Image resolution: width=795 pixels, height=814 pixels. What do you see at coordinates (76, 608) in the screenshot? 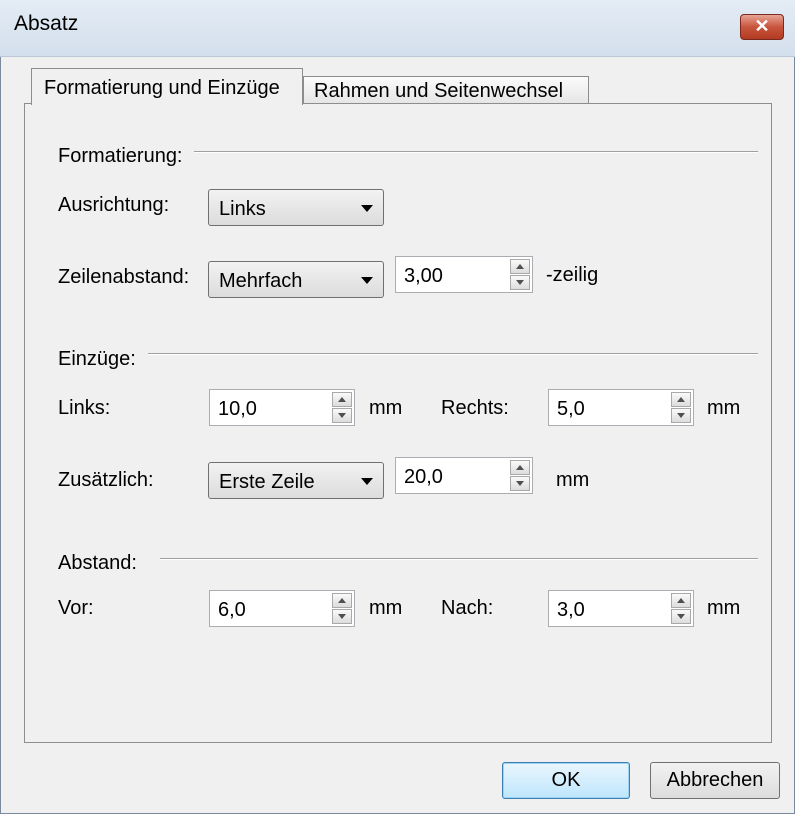
I see `spacing-before-label: Vor:` at bounding box center [76, 608].